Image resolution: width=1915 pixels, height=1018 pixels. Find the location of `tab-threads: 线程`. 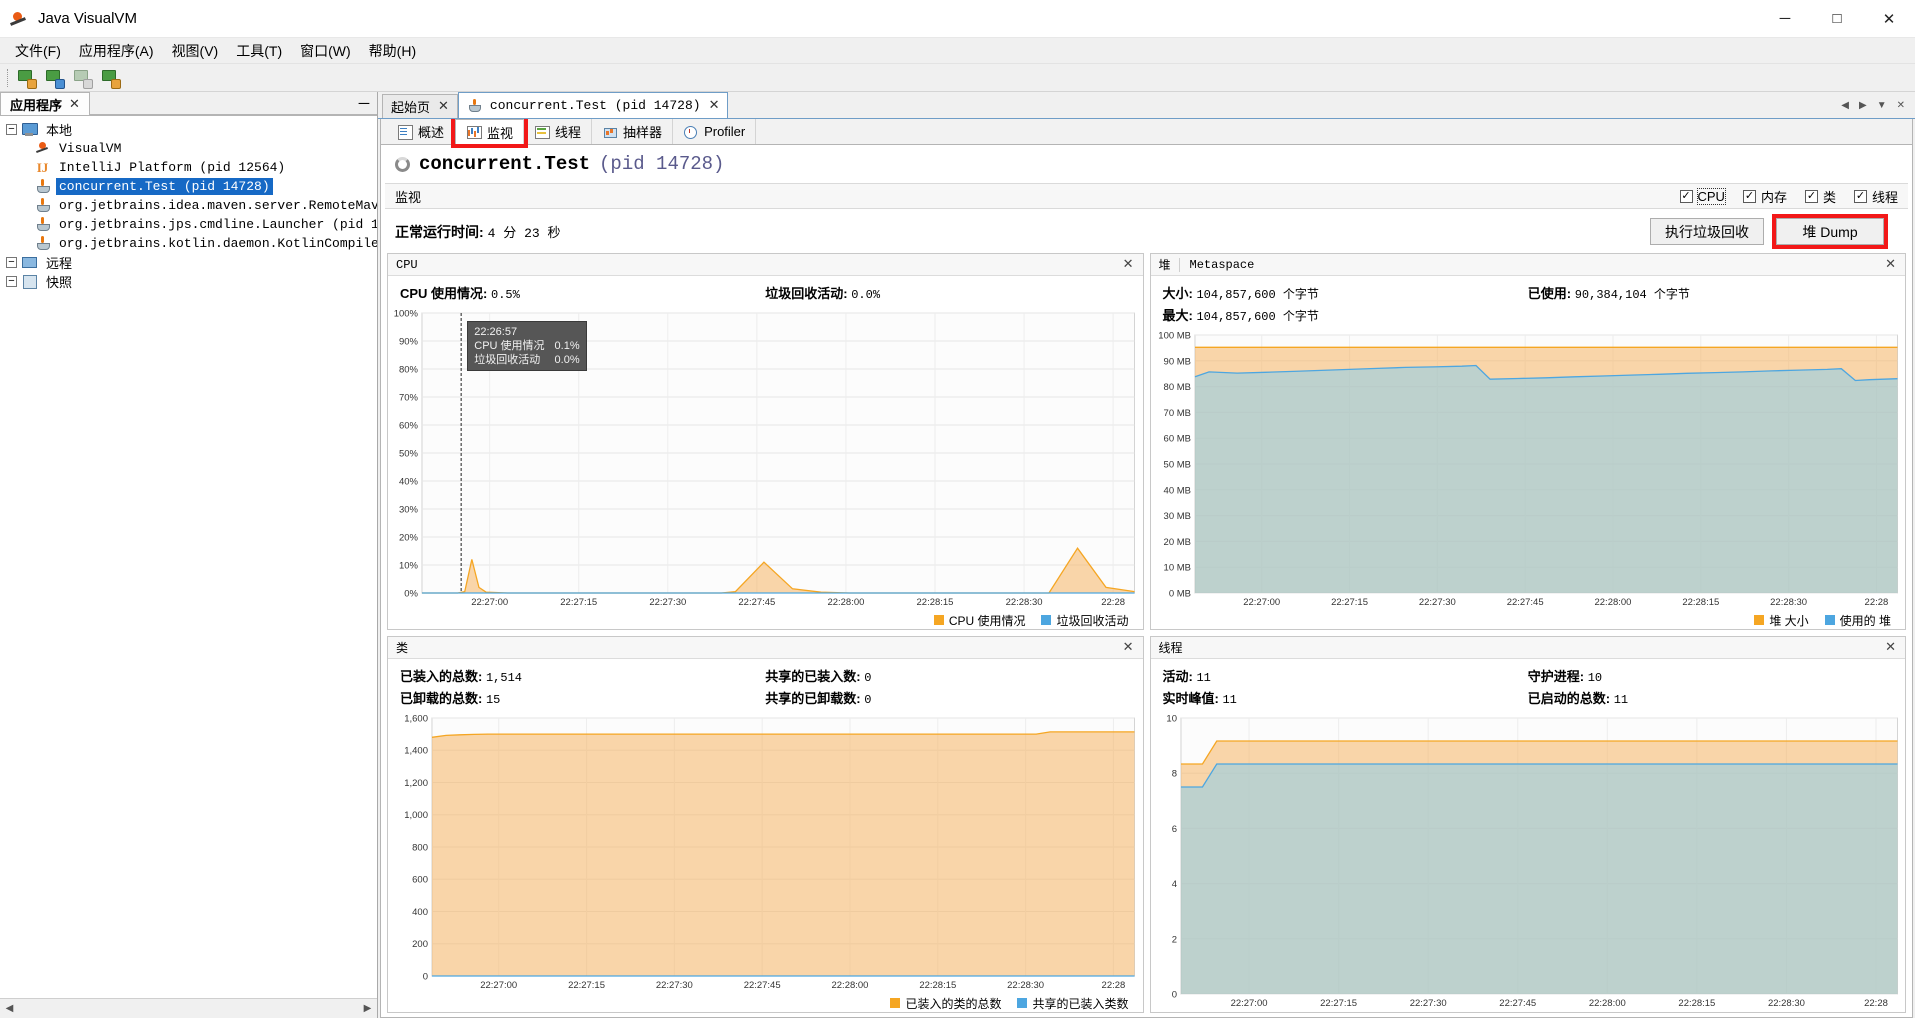

tab-threads: 线程 is located at coordinates (558, 131).